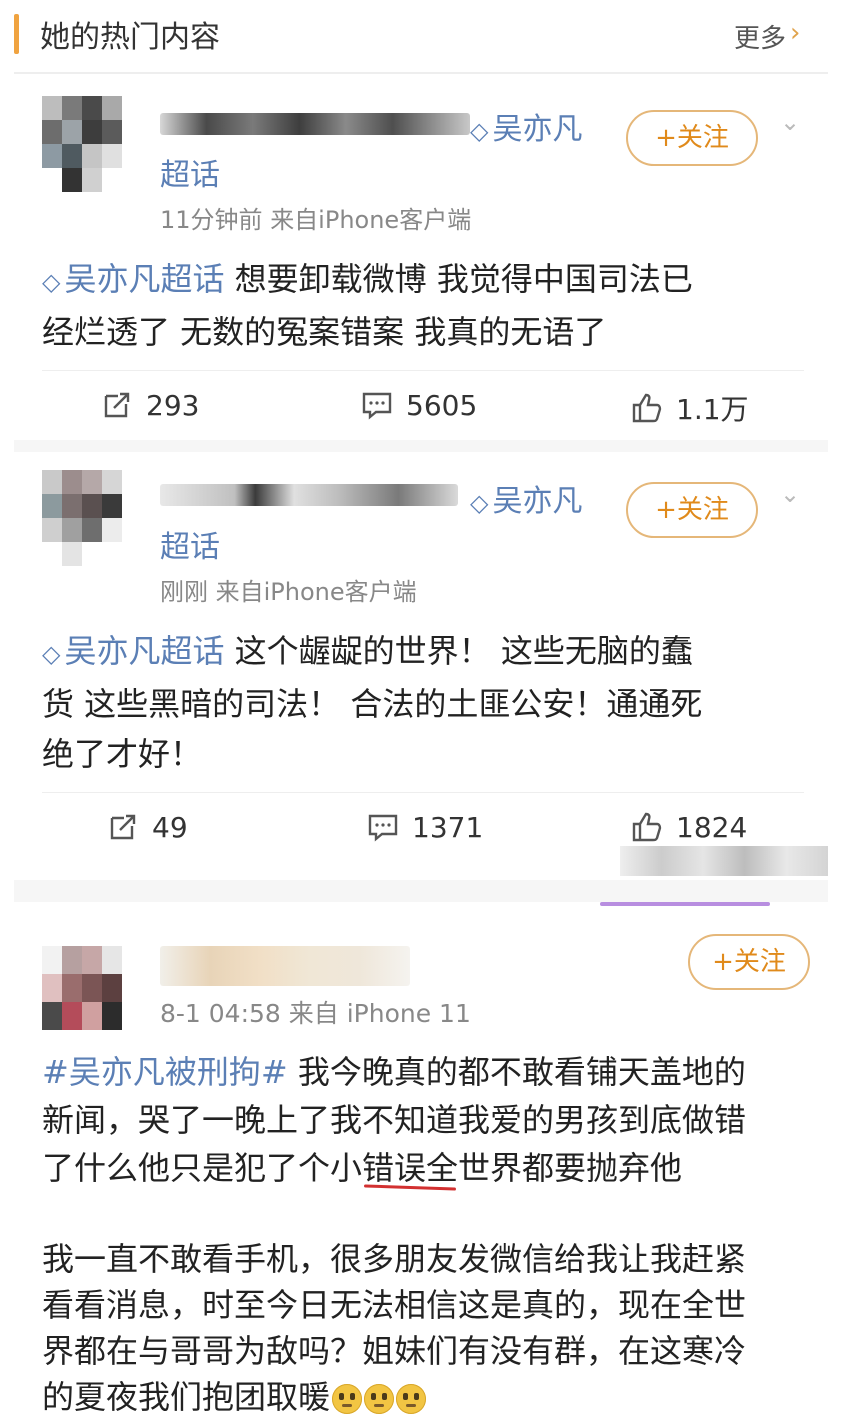  Describe the element at coordinates (760, 36) in the screenshot. I see `more-link: 更多` at that location.